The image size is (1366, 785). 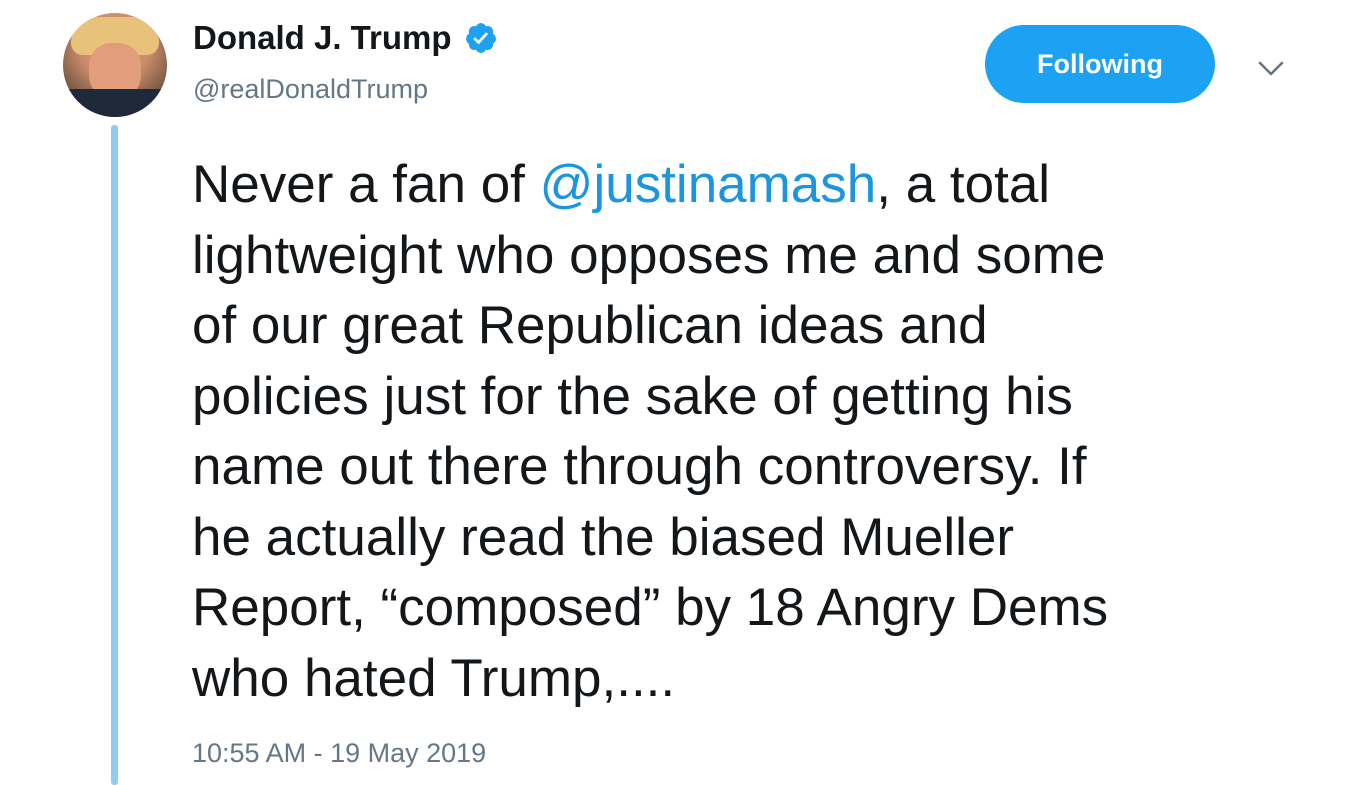 I want to click on tweet-line: he actually read the biased Mueller, so click(x=603, y=537).